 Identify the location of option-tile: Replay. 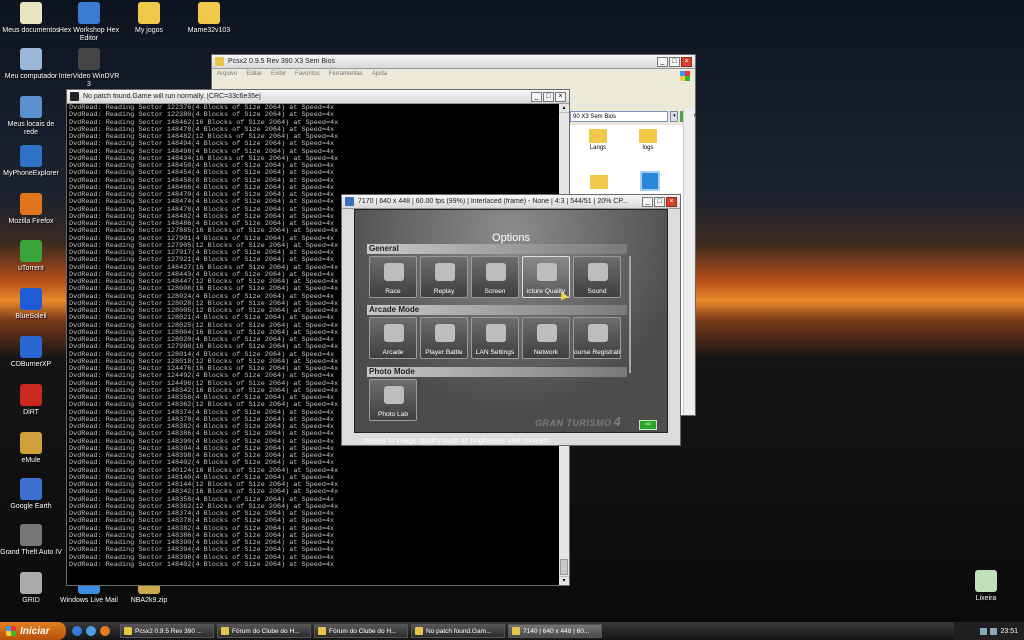
(444, 277).